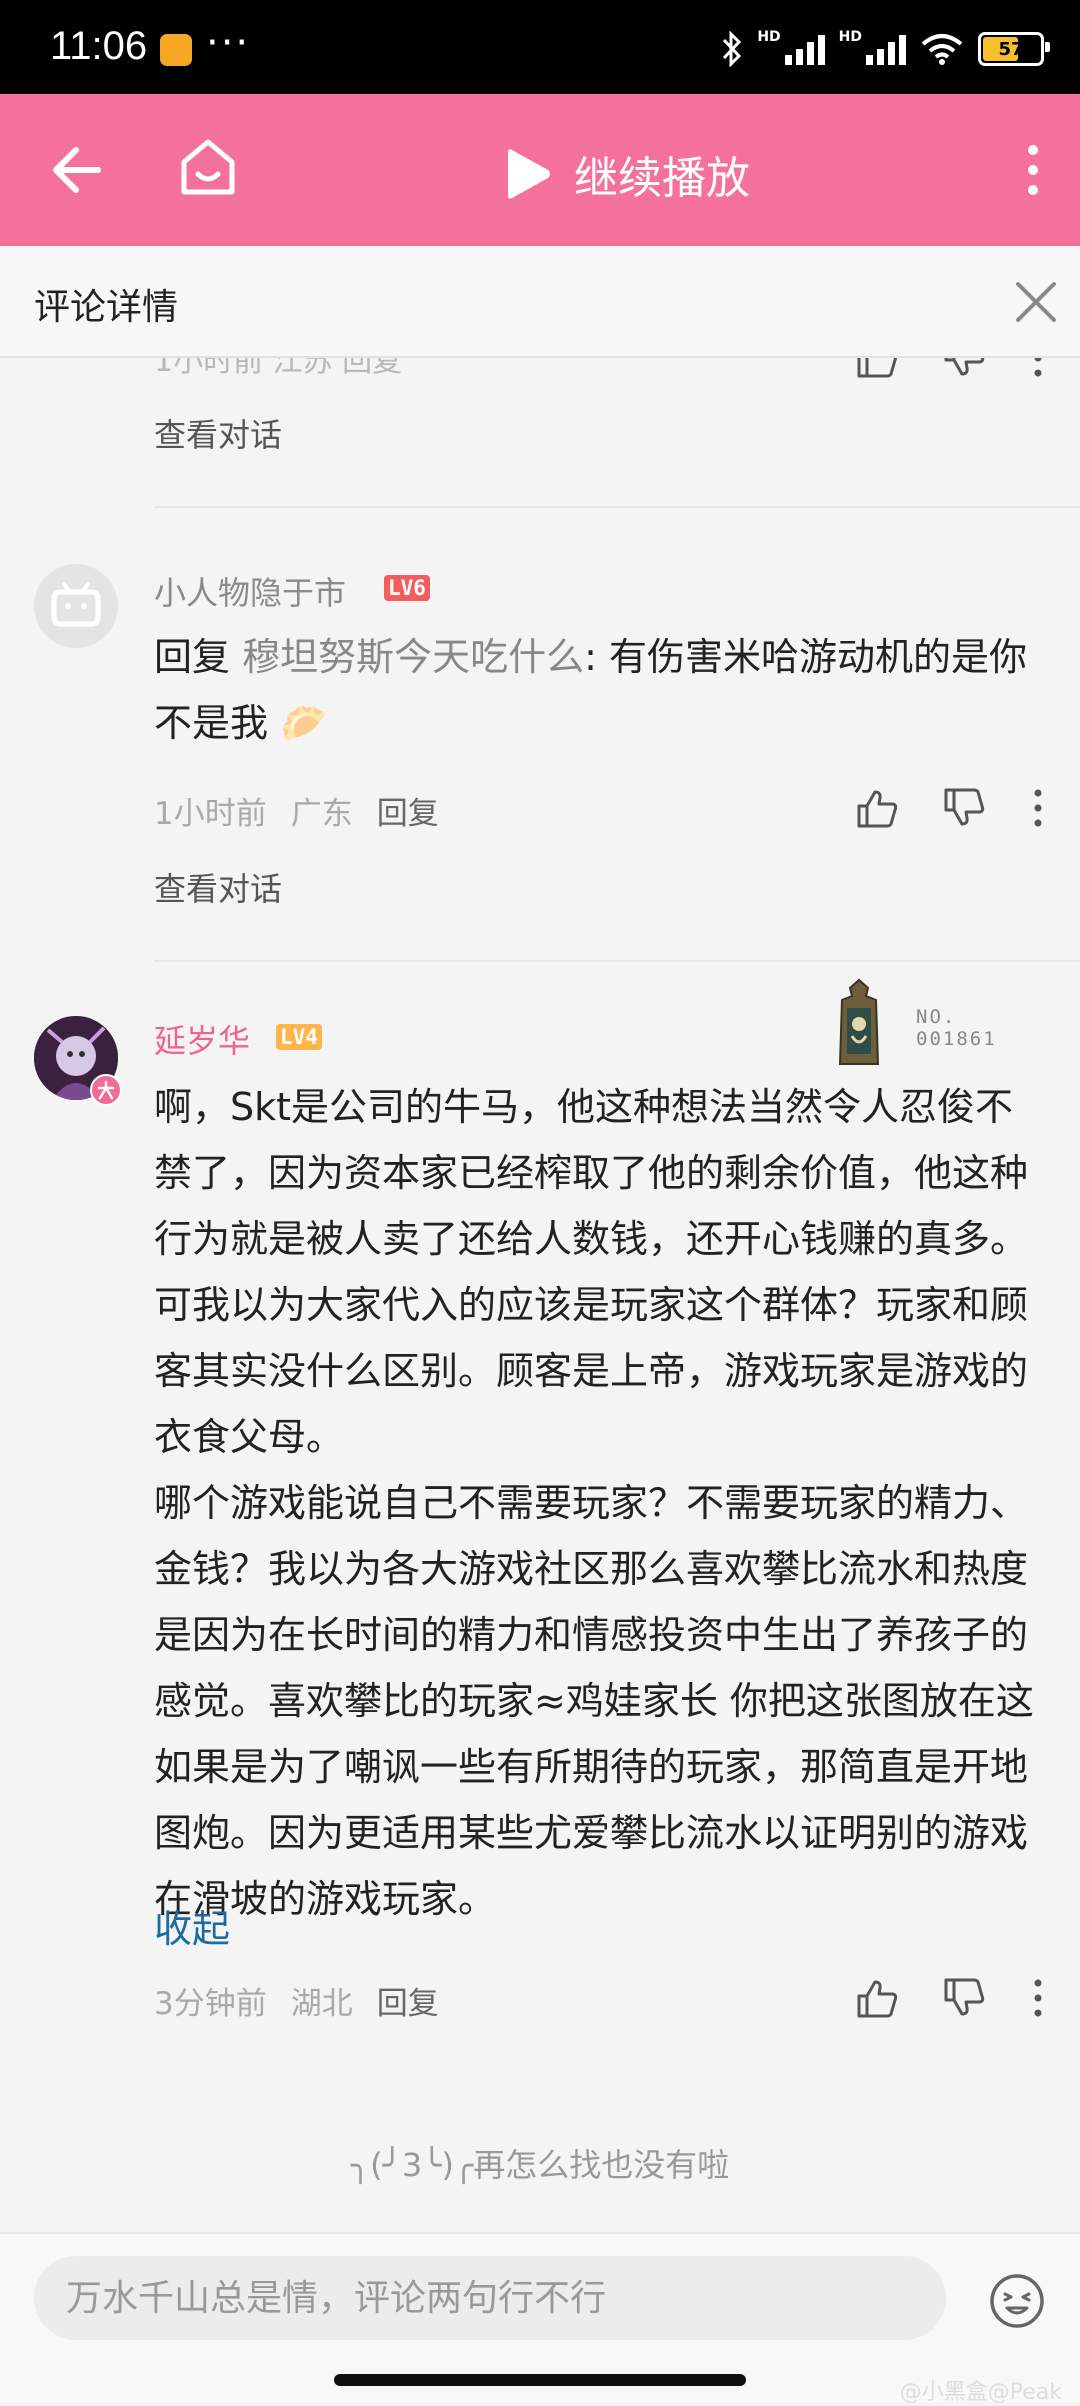 This screenshot has width=1080, height=2406. I want to click on bluetooth-icon, so click(732, 49).